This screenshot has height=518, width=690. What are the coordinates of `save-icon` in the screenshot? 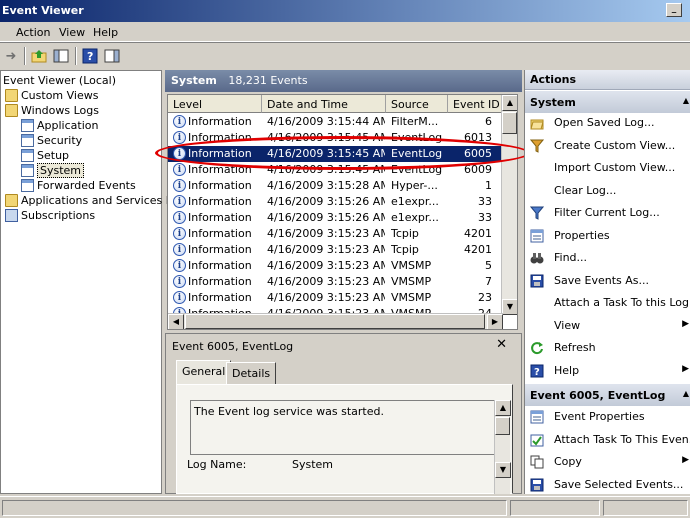 It's located at (537, 485).